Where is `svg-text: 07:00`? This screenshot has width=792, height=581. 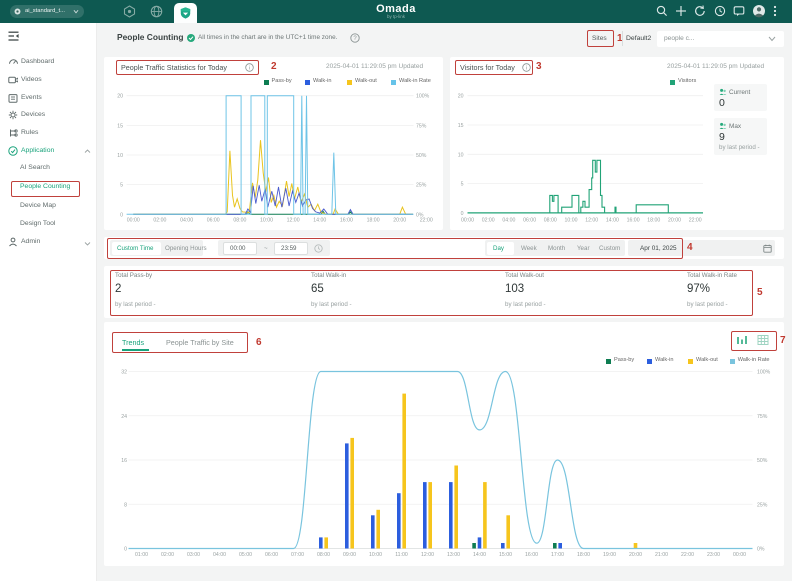
svg-text: 07:00 is located at coordinates (297, 555).